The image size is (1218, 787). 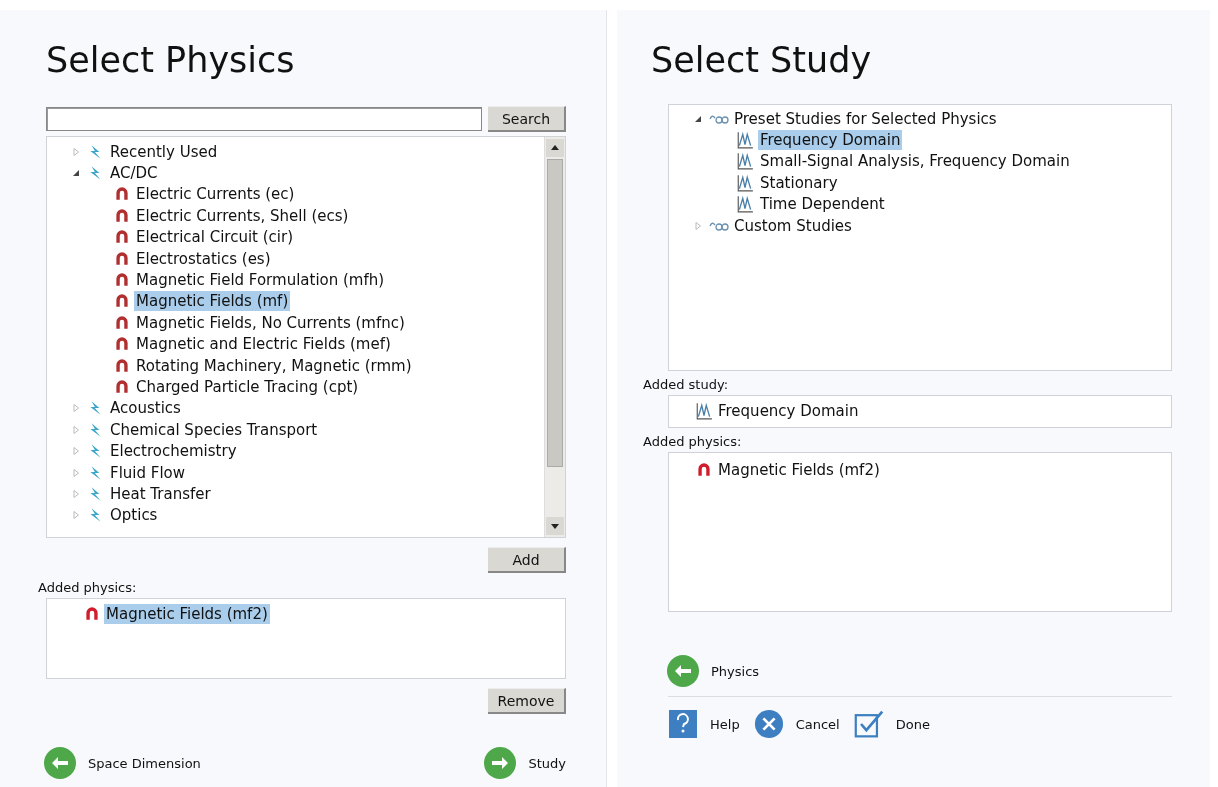 I want to click on remove-button: Remove, so click(x=527, y=701).